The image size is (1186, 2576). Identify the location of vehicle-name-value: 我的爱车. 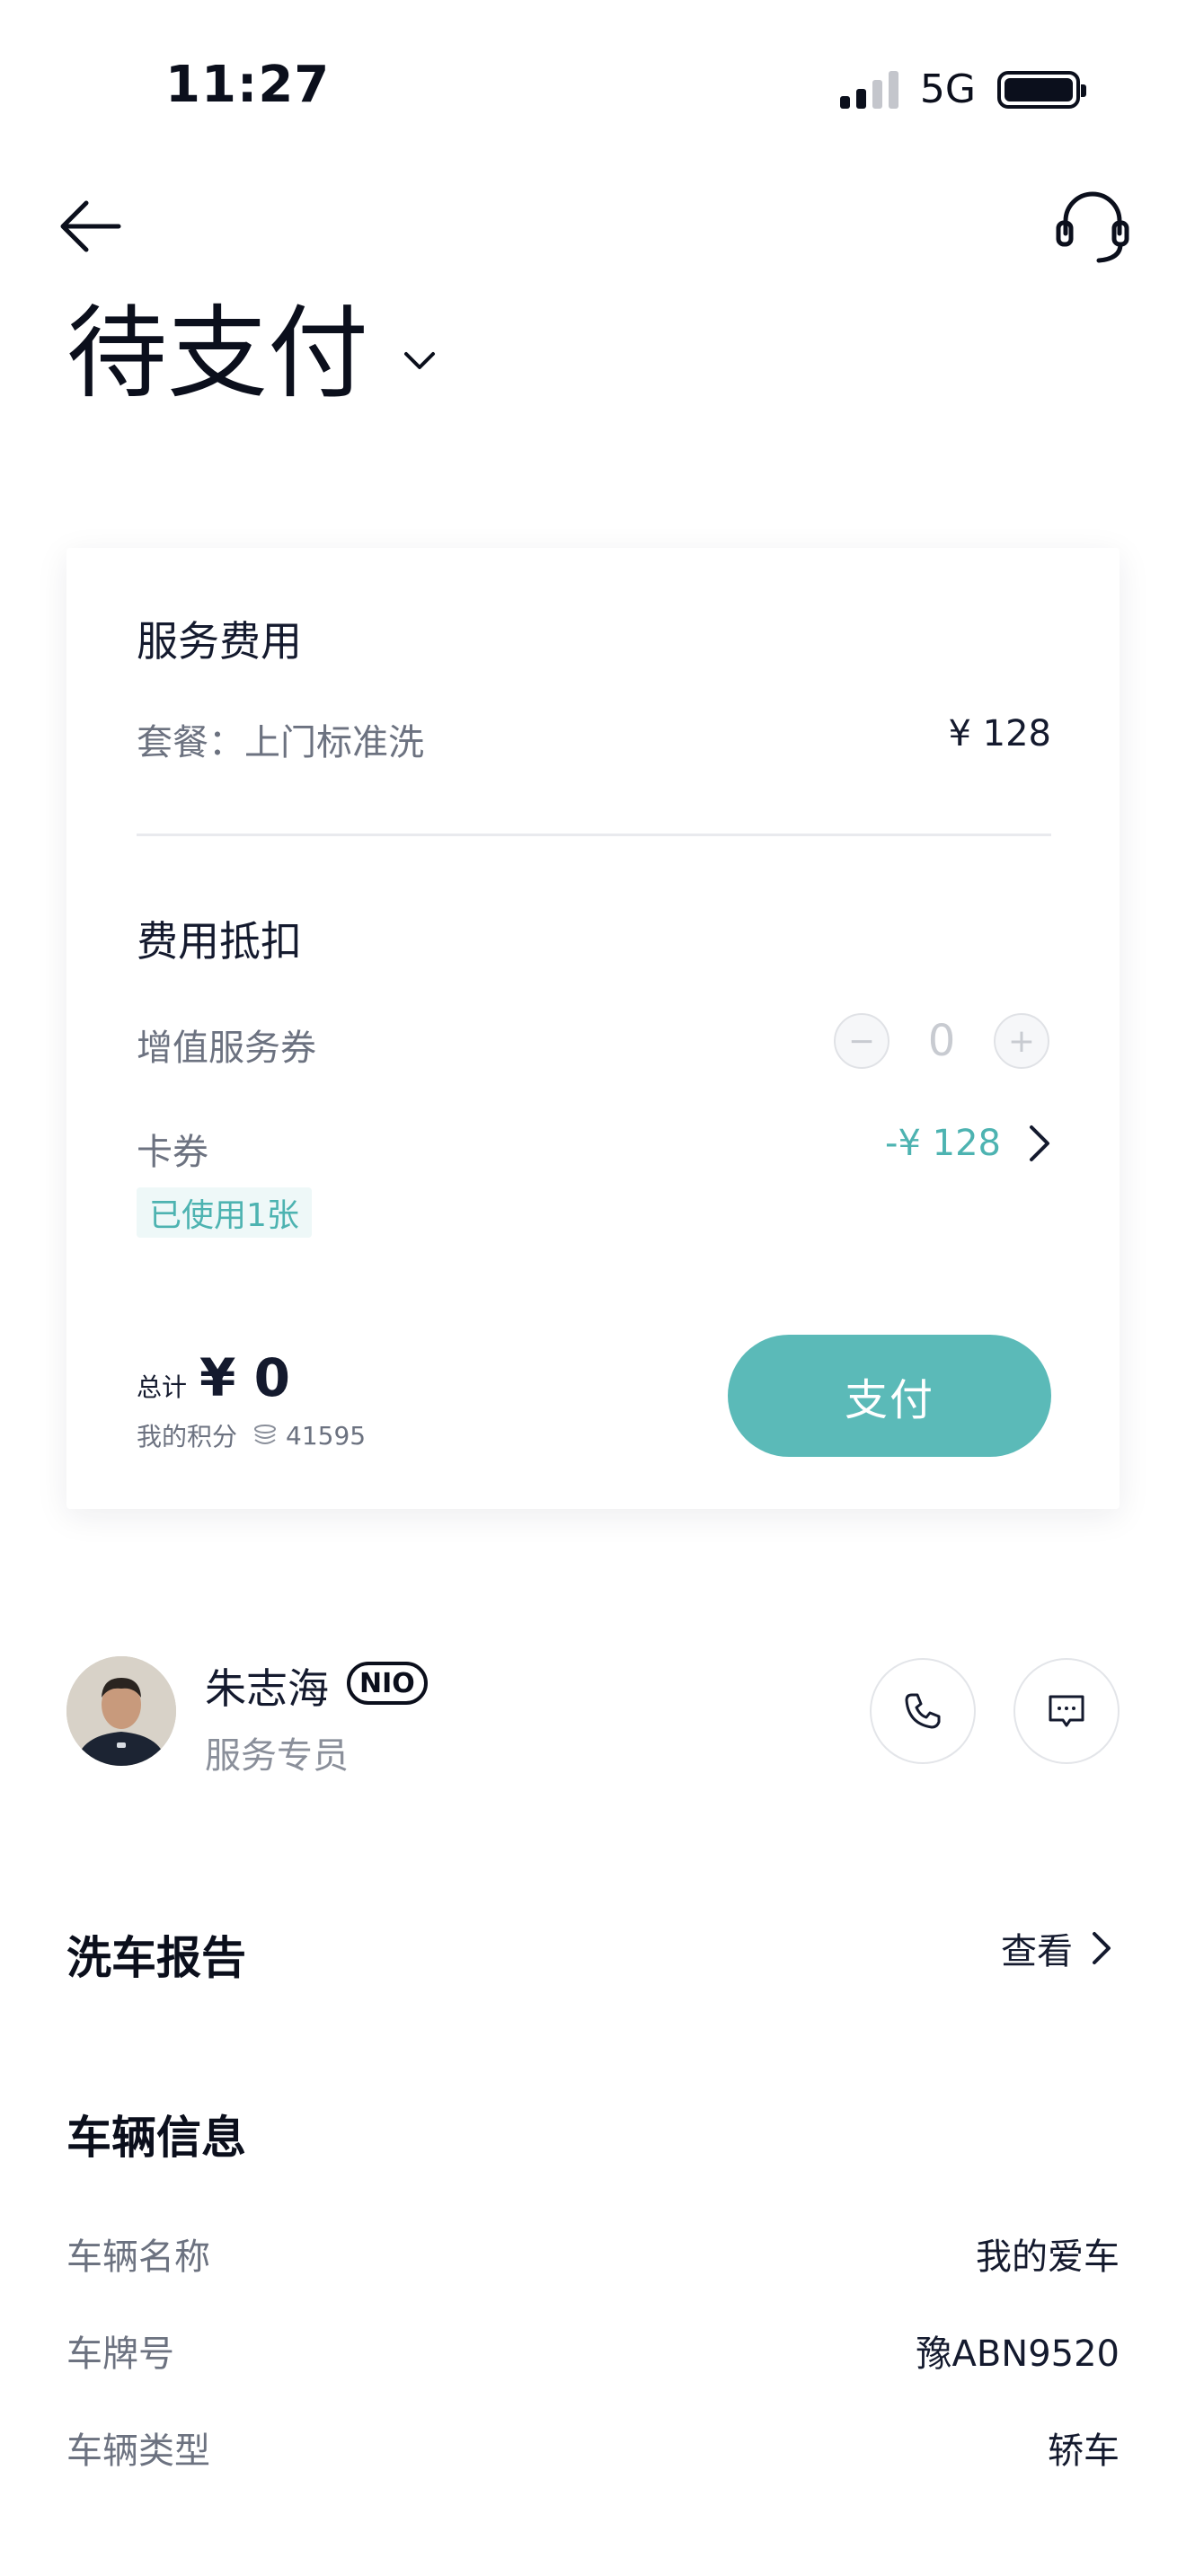
(1048, 2257).